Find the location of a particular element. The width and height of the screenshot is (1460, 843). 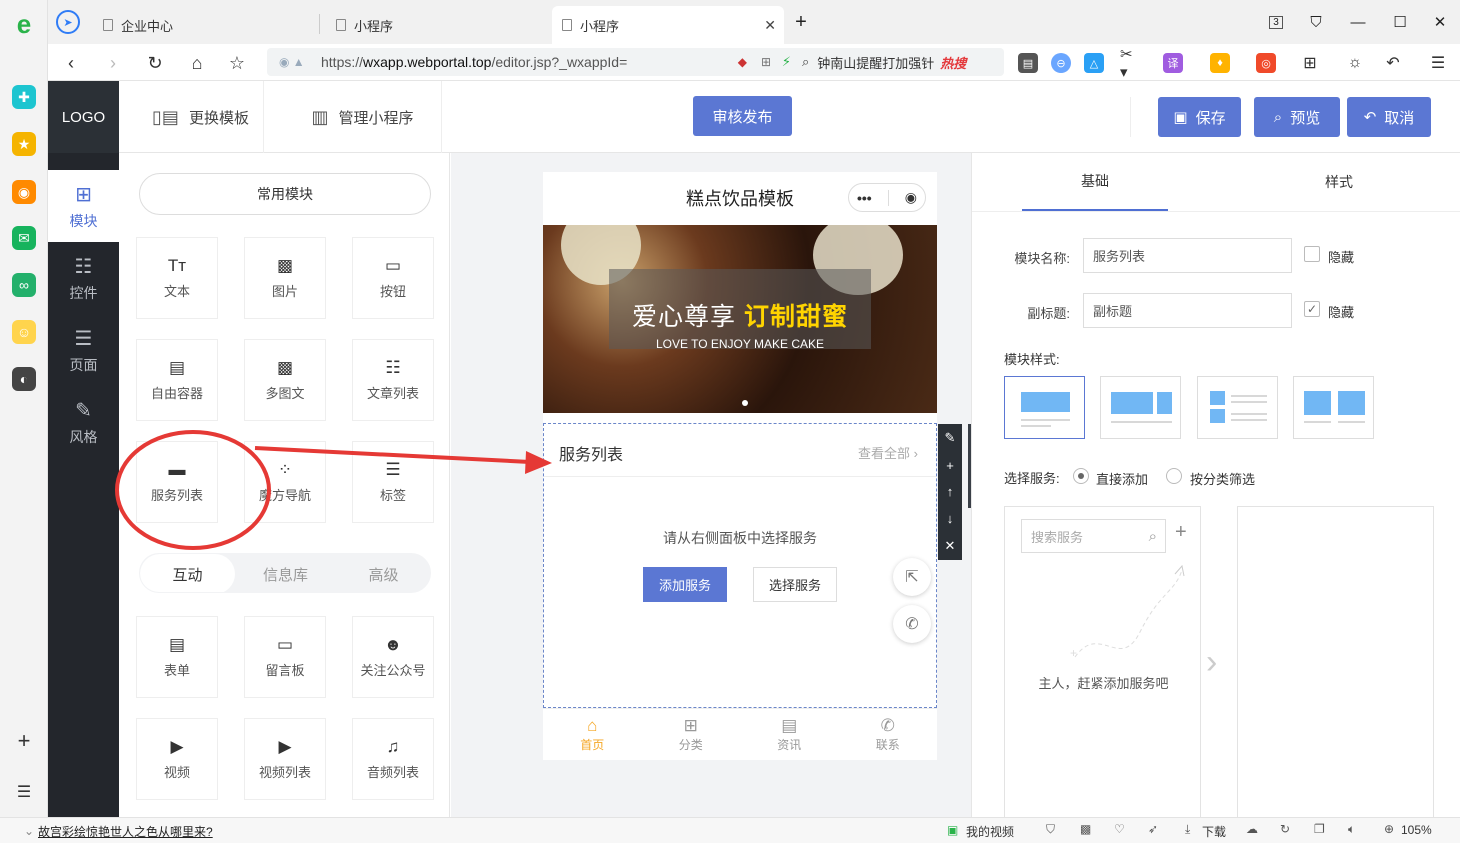

qr-icon: ⊞ is located at coordinates (766, 62).